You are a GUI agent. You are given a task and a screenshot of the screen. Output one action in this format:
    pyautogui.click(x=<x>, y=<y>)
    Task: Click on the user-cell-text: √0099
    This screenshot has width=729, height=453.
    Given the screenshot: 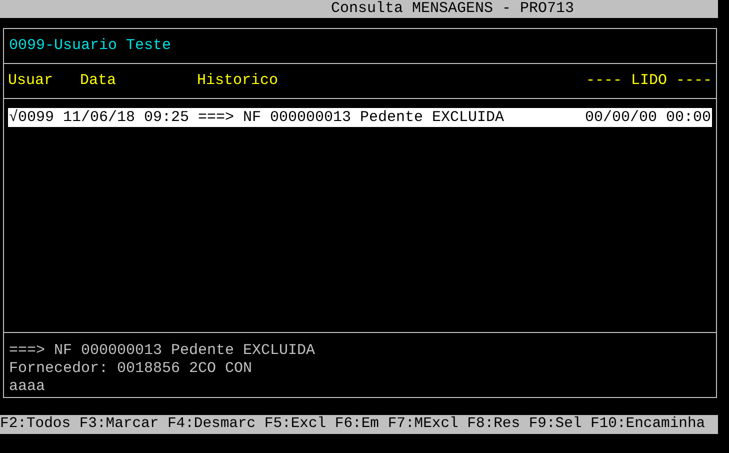 What is the action you would take?
    pyautogui.click(x=32, y=117)
    